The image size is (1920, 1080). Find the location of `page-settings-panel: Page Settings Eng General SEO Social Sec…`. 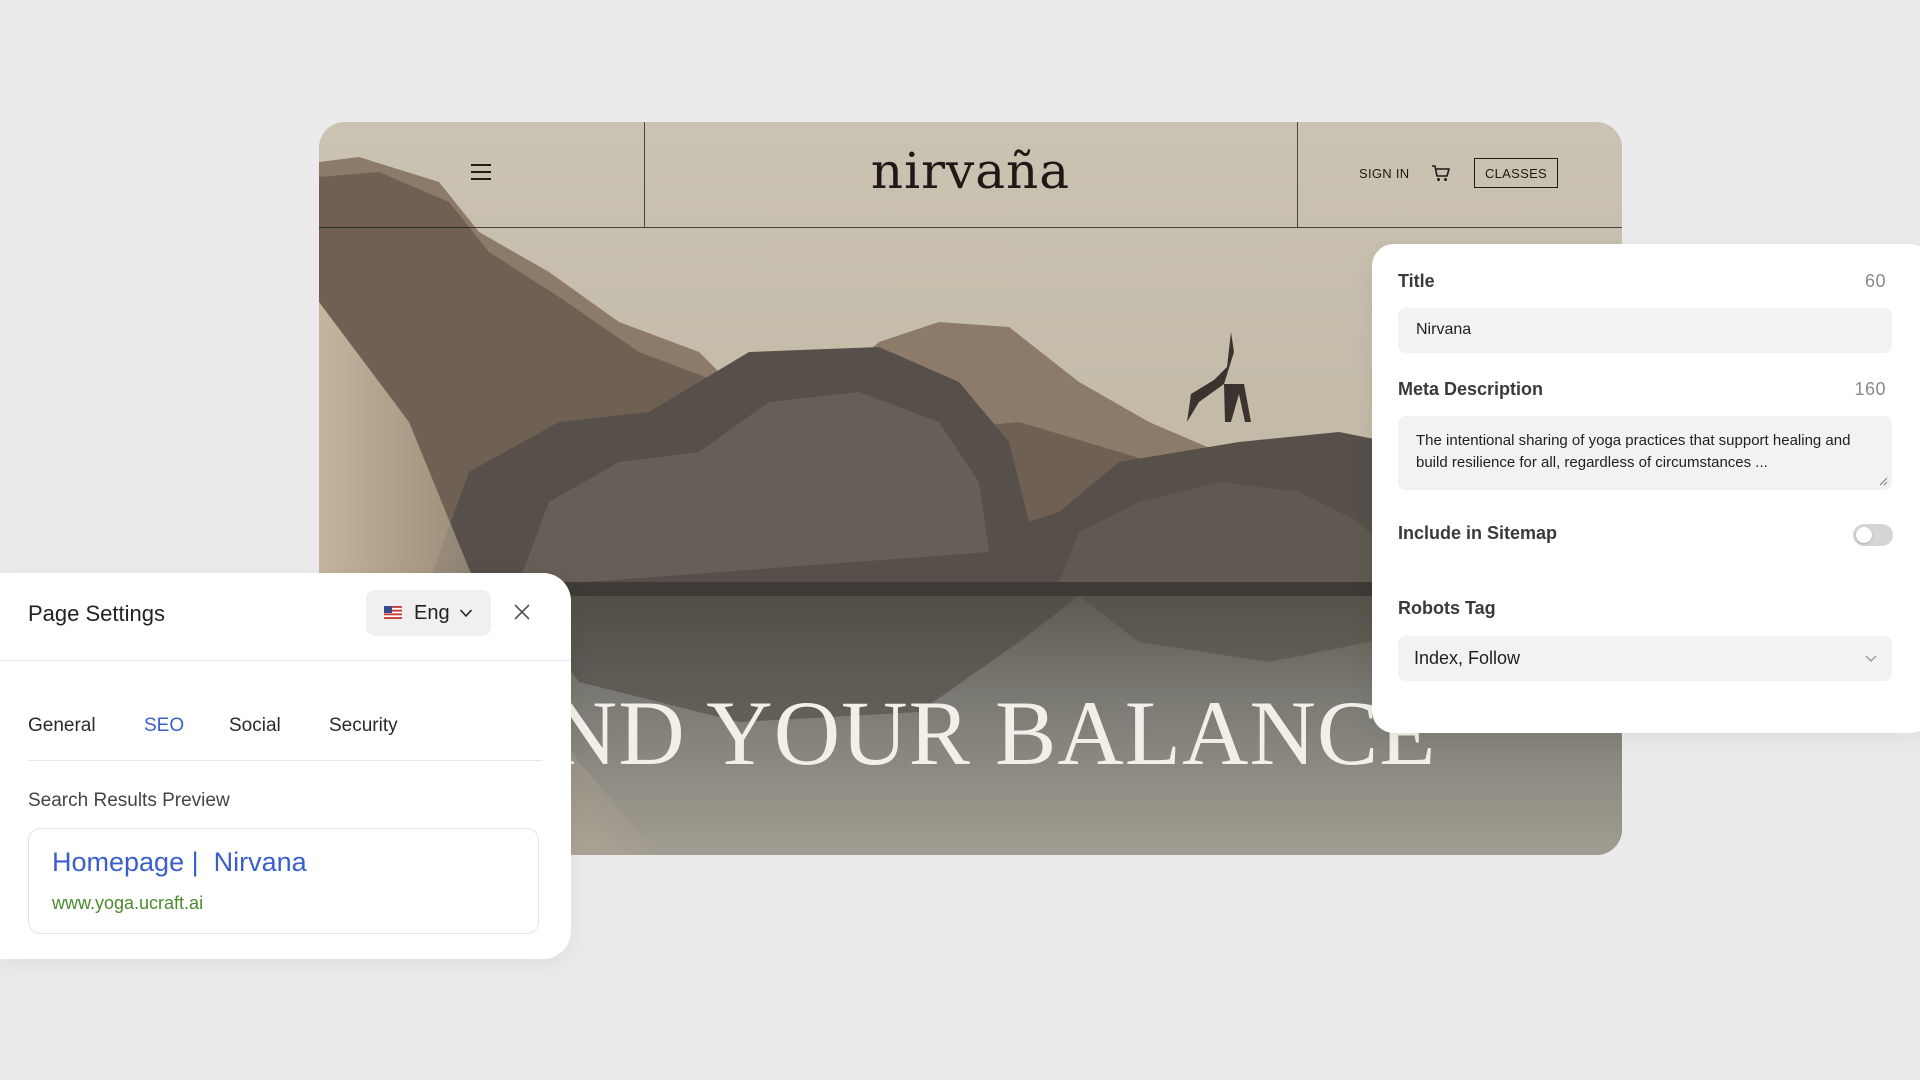

page-settings-panel: Page Settings Eng General SEO Social Sec… is located at coordinates (285, 766).